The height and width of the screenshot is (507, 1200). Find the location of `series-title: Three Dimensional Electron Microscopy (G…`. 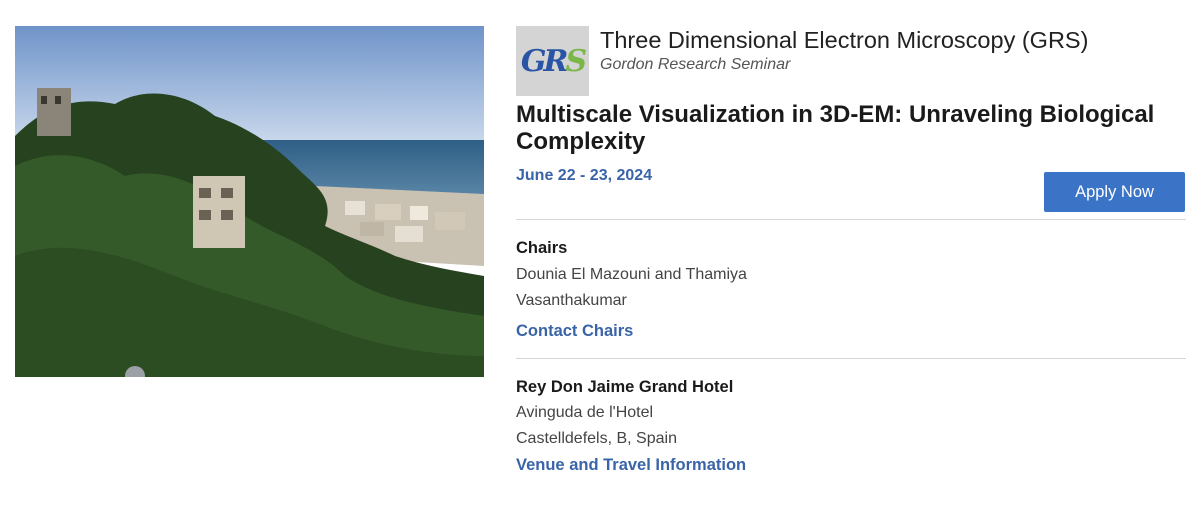

series-title: Three Dimensional Electron Microscopy (G… is located at coordinates (844, 40).